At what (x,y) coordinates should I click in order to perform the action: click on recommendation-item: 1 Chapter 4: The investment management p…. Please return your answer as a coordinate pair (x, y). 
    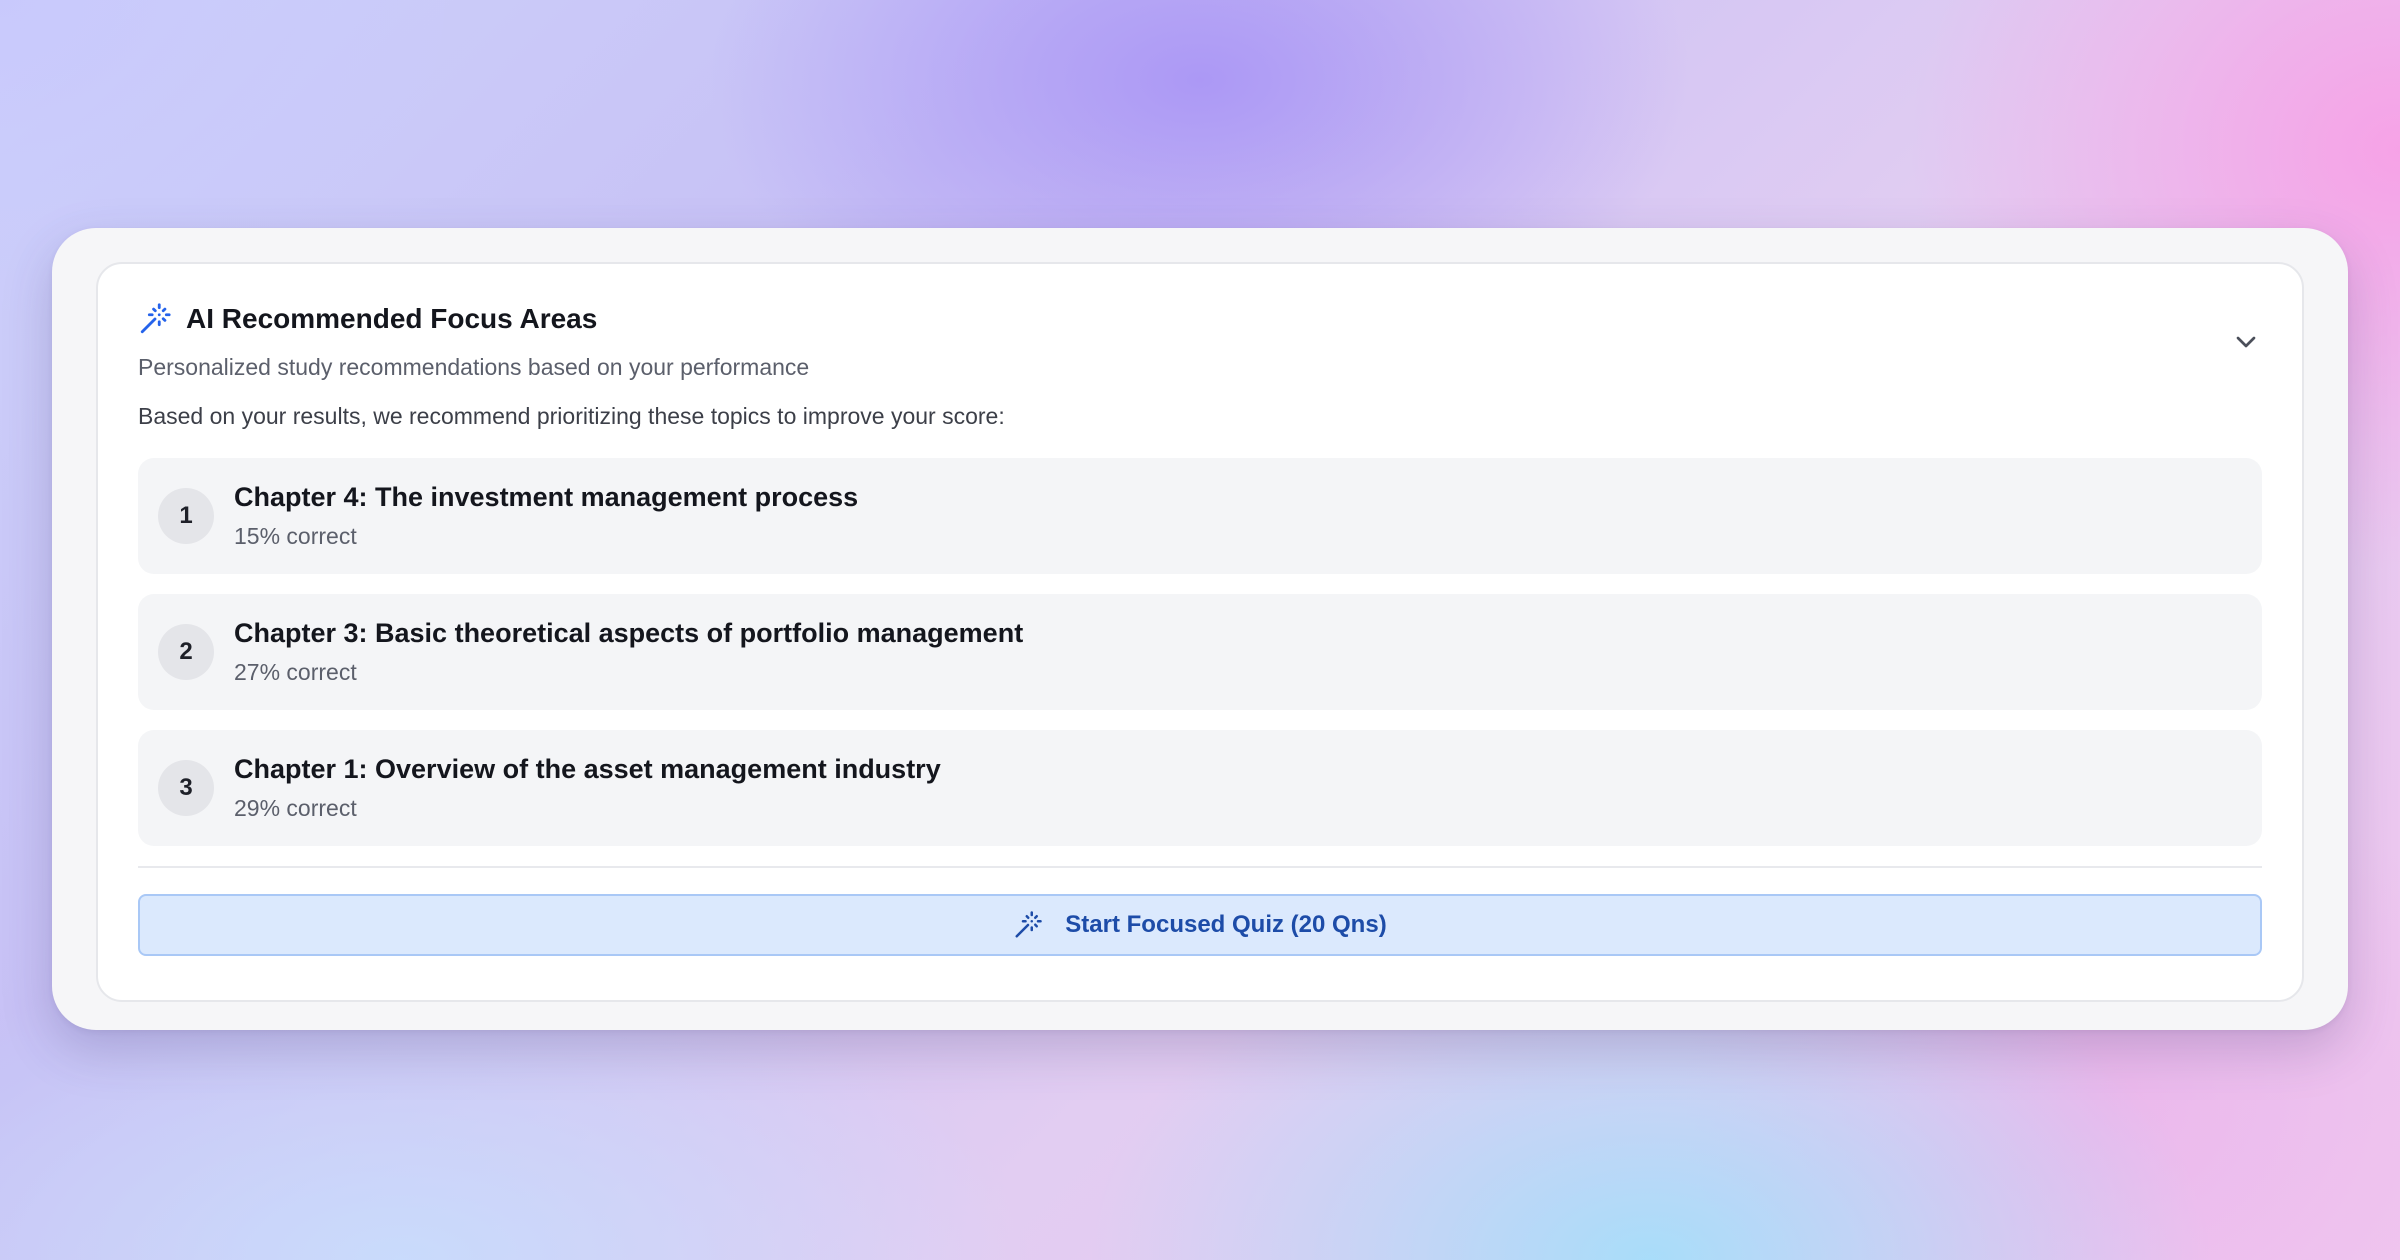
    Looking at the image, I should click on (1200, 516).